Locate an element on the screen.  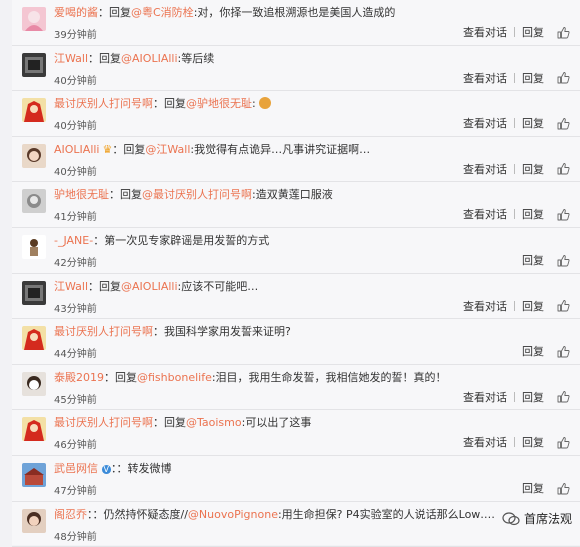
username-link: 爱喝的酱 is located at coordinates (76, 12).